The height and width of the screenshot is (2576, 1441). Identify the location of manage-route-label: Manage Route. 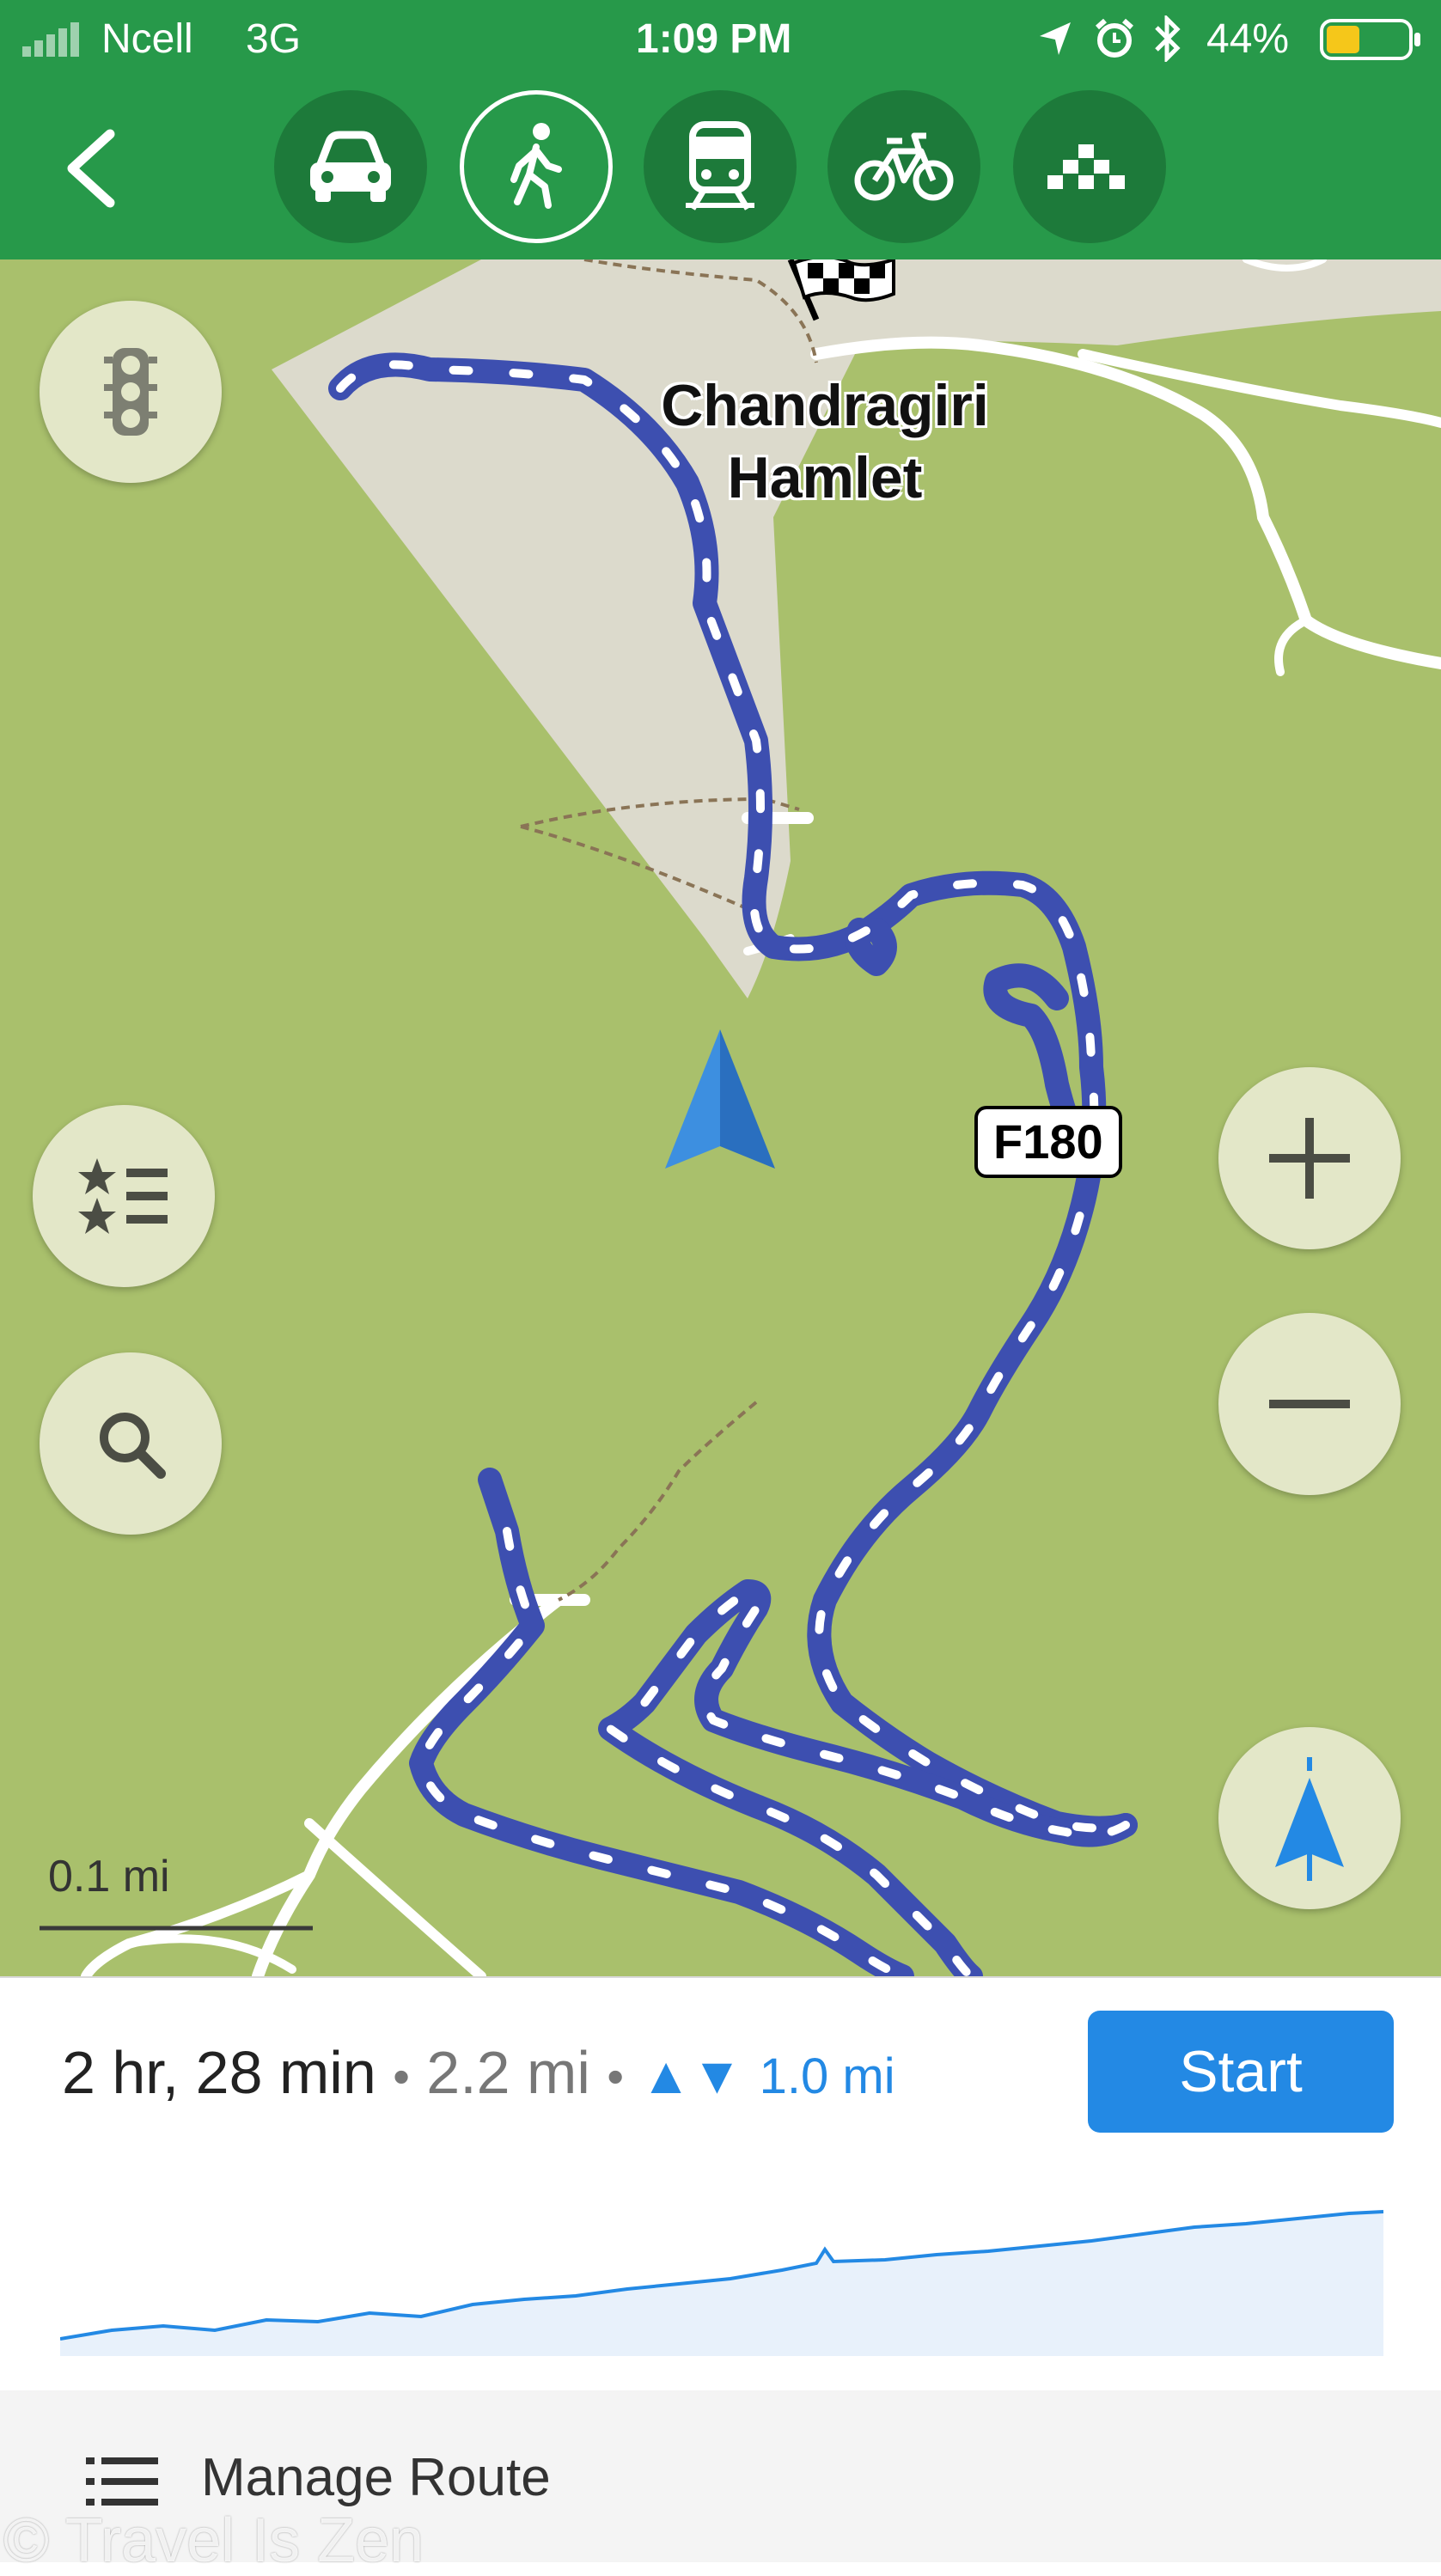
(376, 2477).